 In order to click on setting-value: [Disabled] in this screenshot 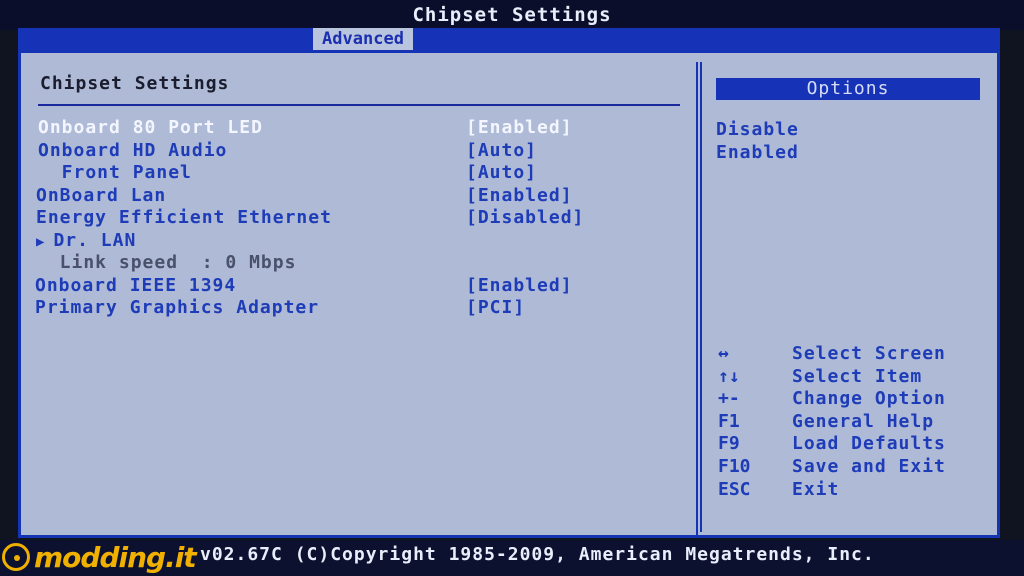, I will do `click(525, 217)`.